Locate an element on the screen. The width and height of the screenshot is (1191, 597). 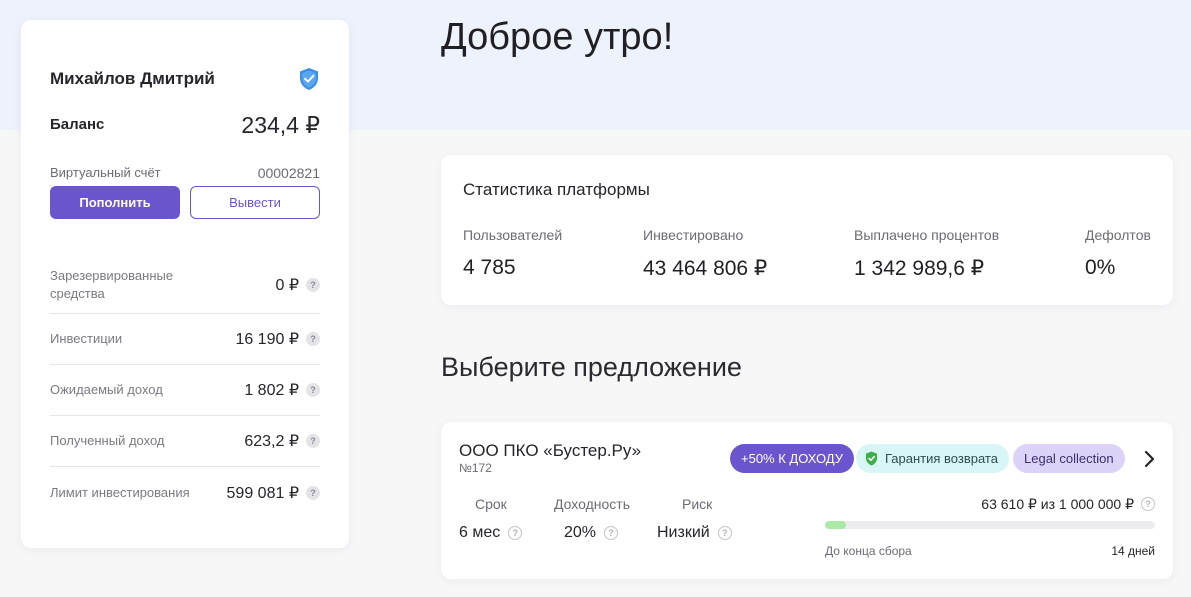
guarantee-badge: Гарантия возврата is located at coordinates (932, 458).